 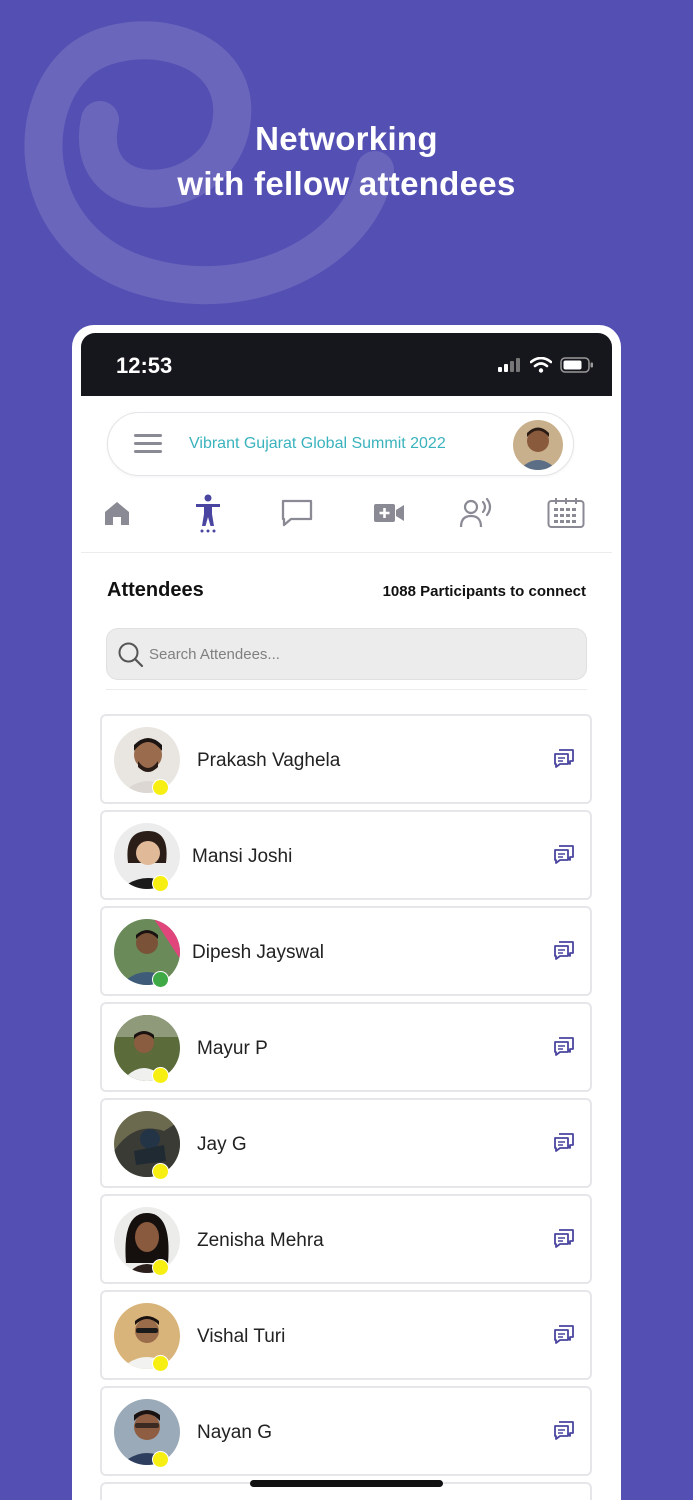 I want to click on menu-icon, so click(x=148, y=444).